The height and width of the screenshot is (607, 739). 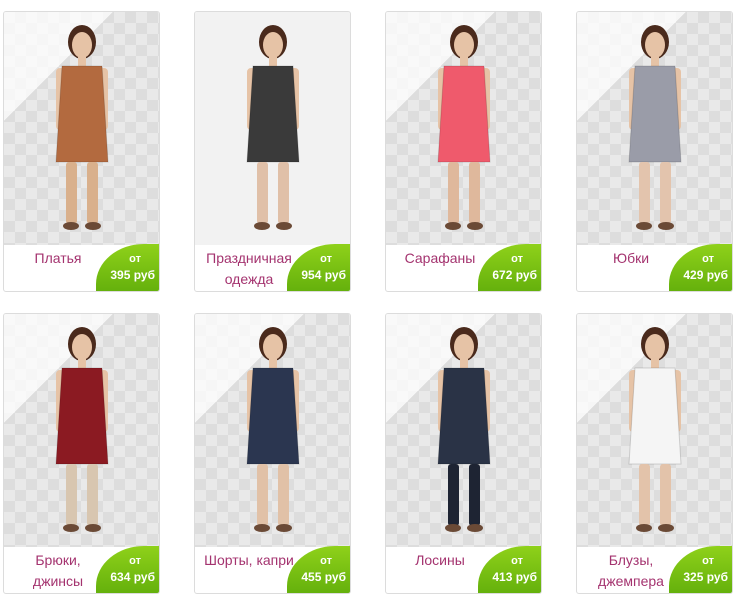 I want to click on category-name: Платья, so click(x=58, y=258).